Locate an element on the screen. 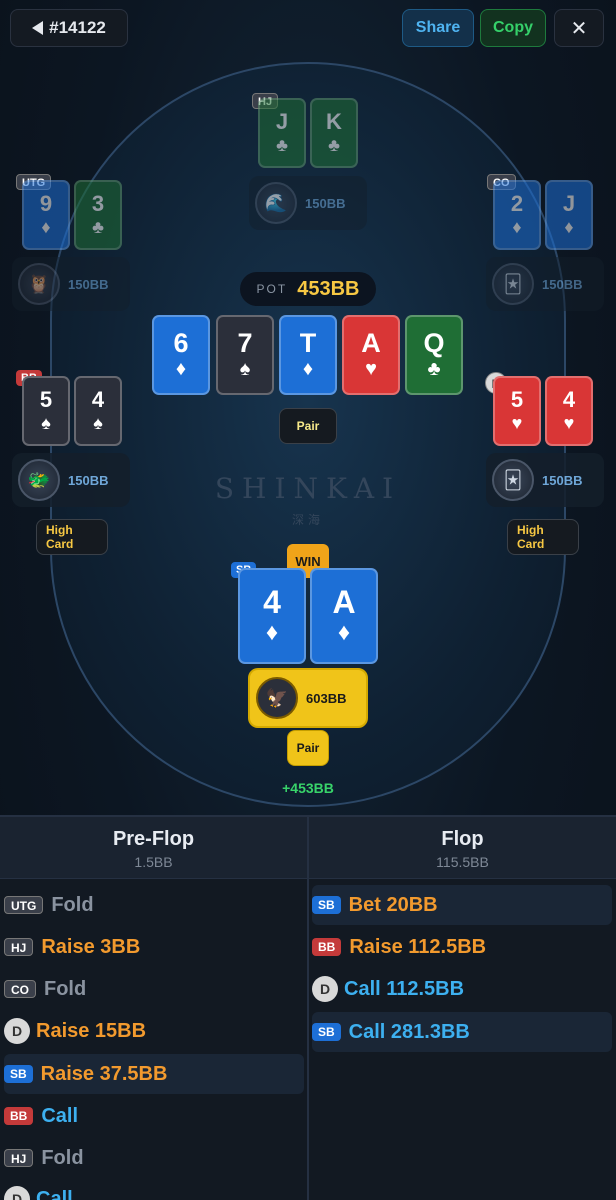 The width and height of the screenshot is (616, 1200). action-row: CO Fold is located at coordinates (154, 989).